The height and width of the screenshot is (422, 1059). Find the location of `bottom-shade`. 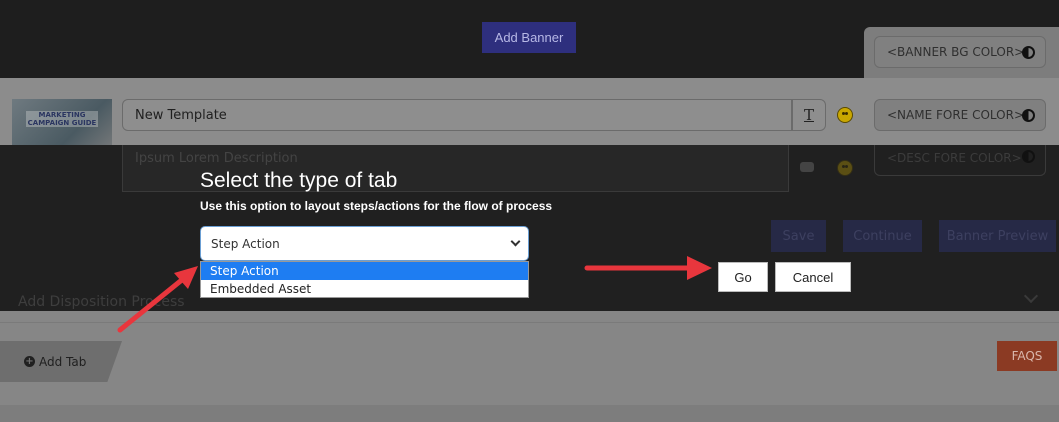

bottom-shade is located at coordinates (529, 413).